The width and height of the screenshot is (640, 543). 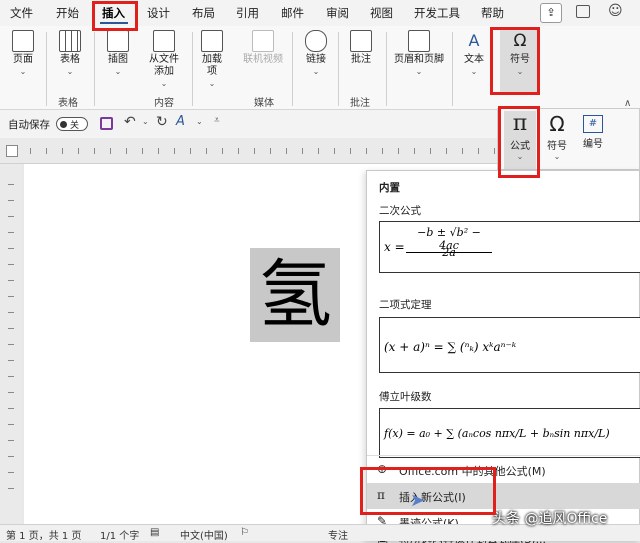 I want to click on autosave-toggle: 关, so click(x=72, y=124).